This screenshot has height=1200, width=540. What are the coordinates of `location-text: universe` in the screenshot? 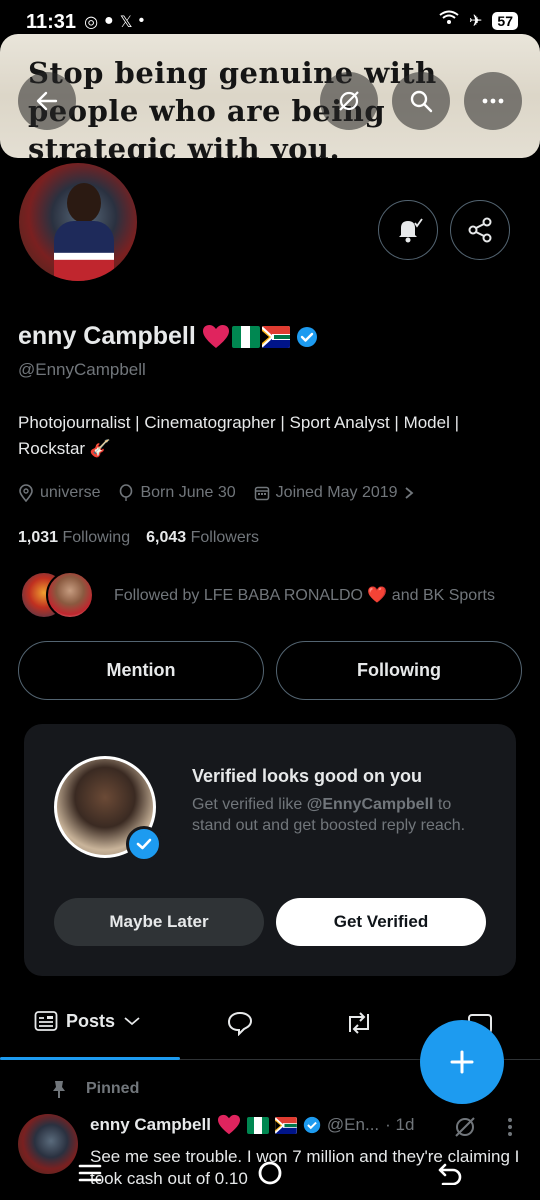 It's located at (70, 492).